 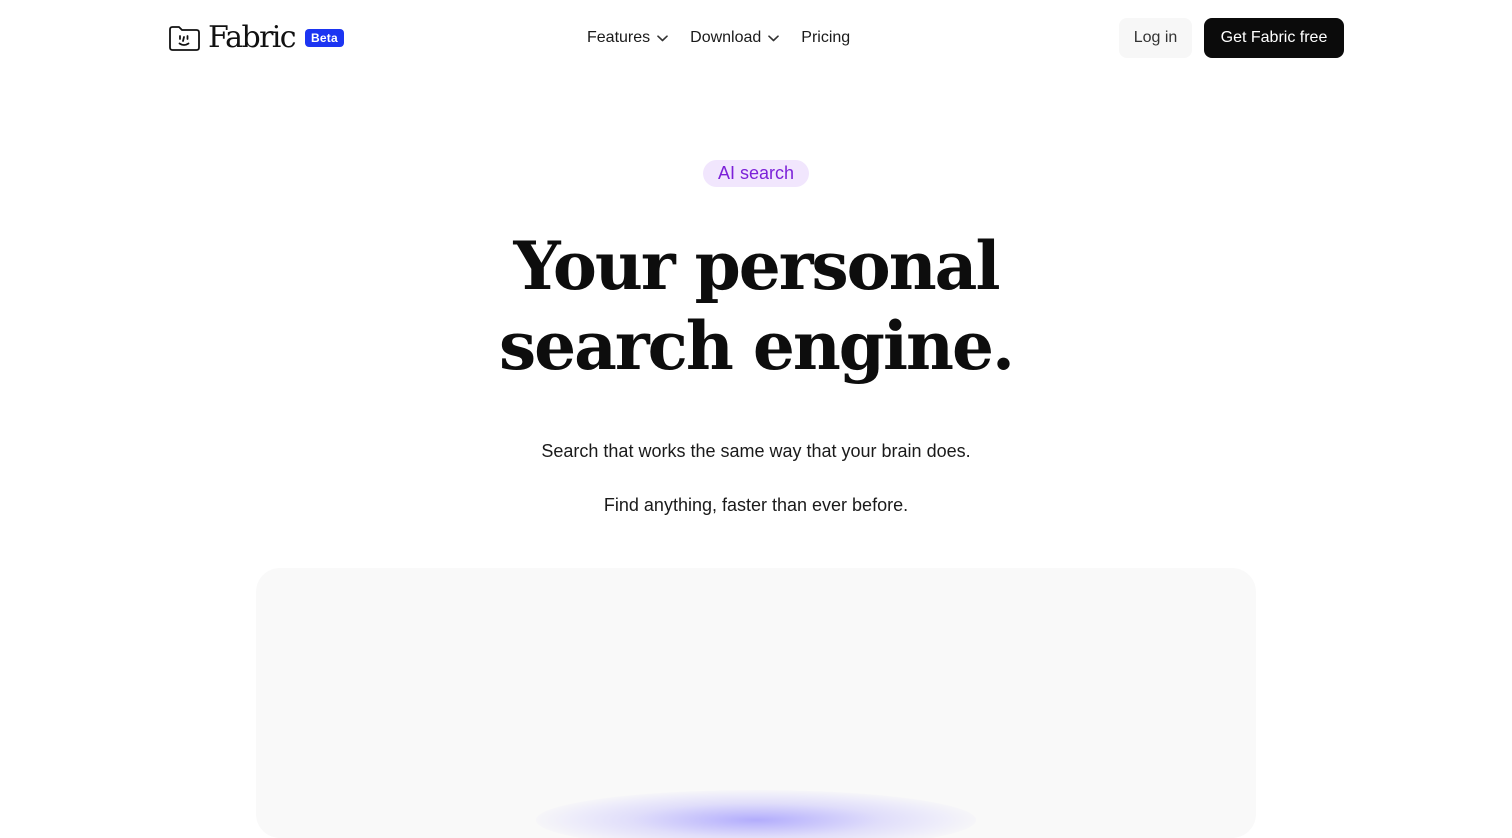 I want to click on hero-headline-line2: search engine., so click(x=757, y=346).